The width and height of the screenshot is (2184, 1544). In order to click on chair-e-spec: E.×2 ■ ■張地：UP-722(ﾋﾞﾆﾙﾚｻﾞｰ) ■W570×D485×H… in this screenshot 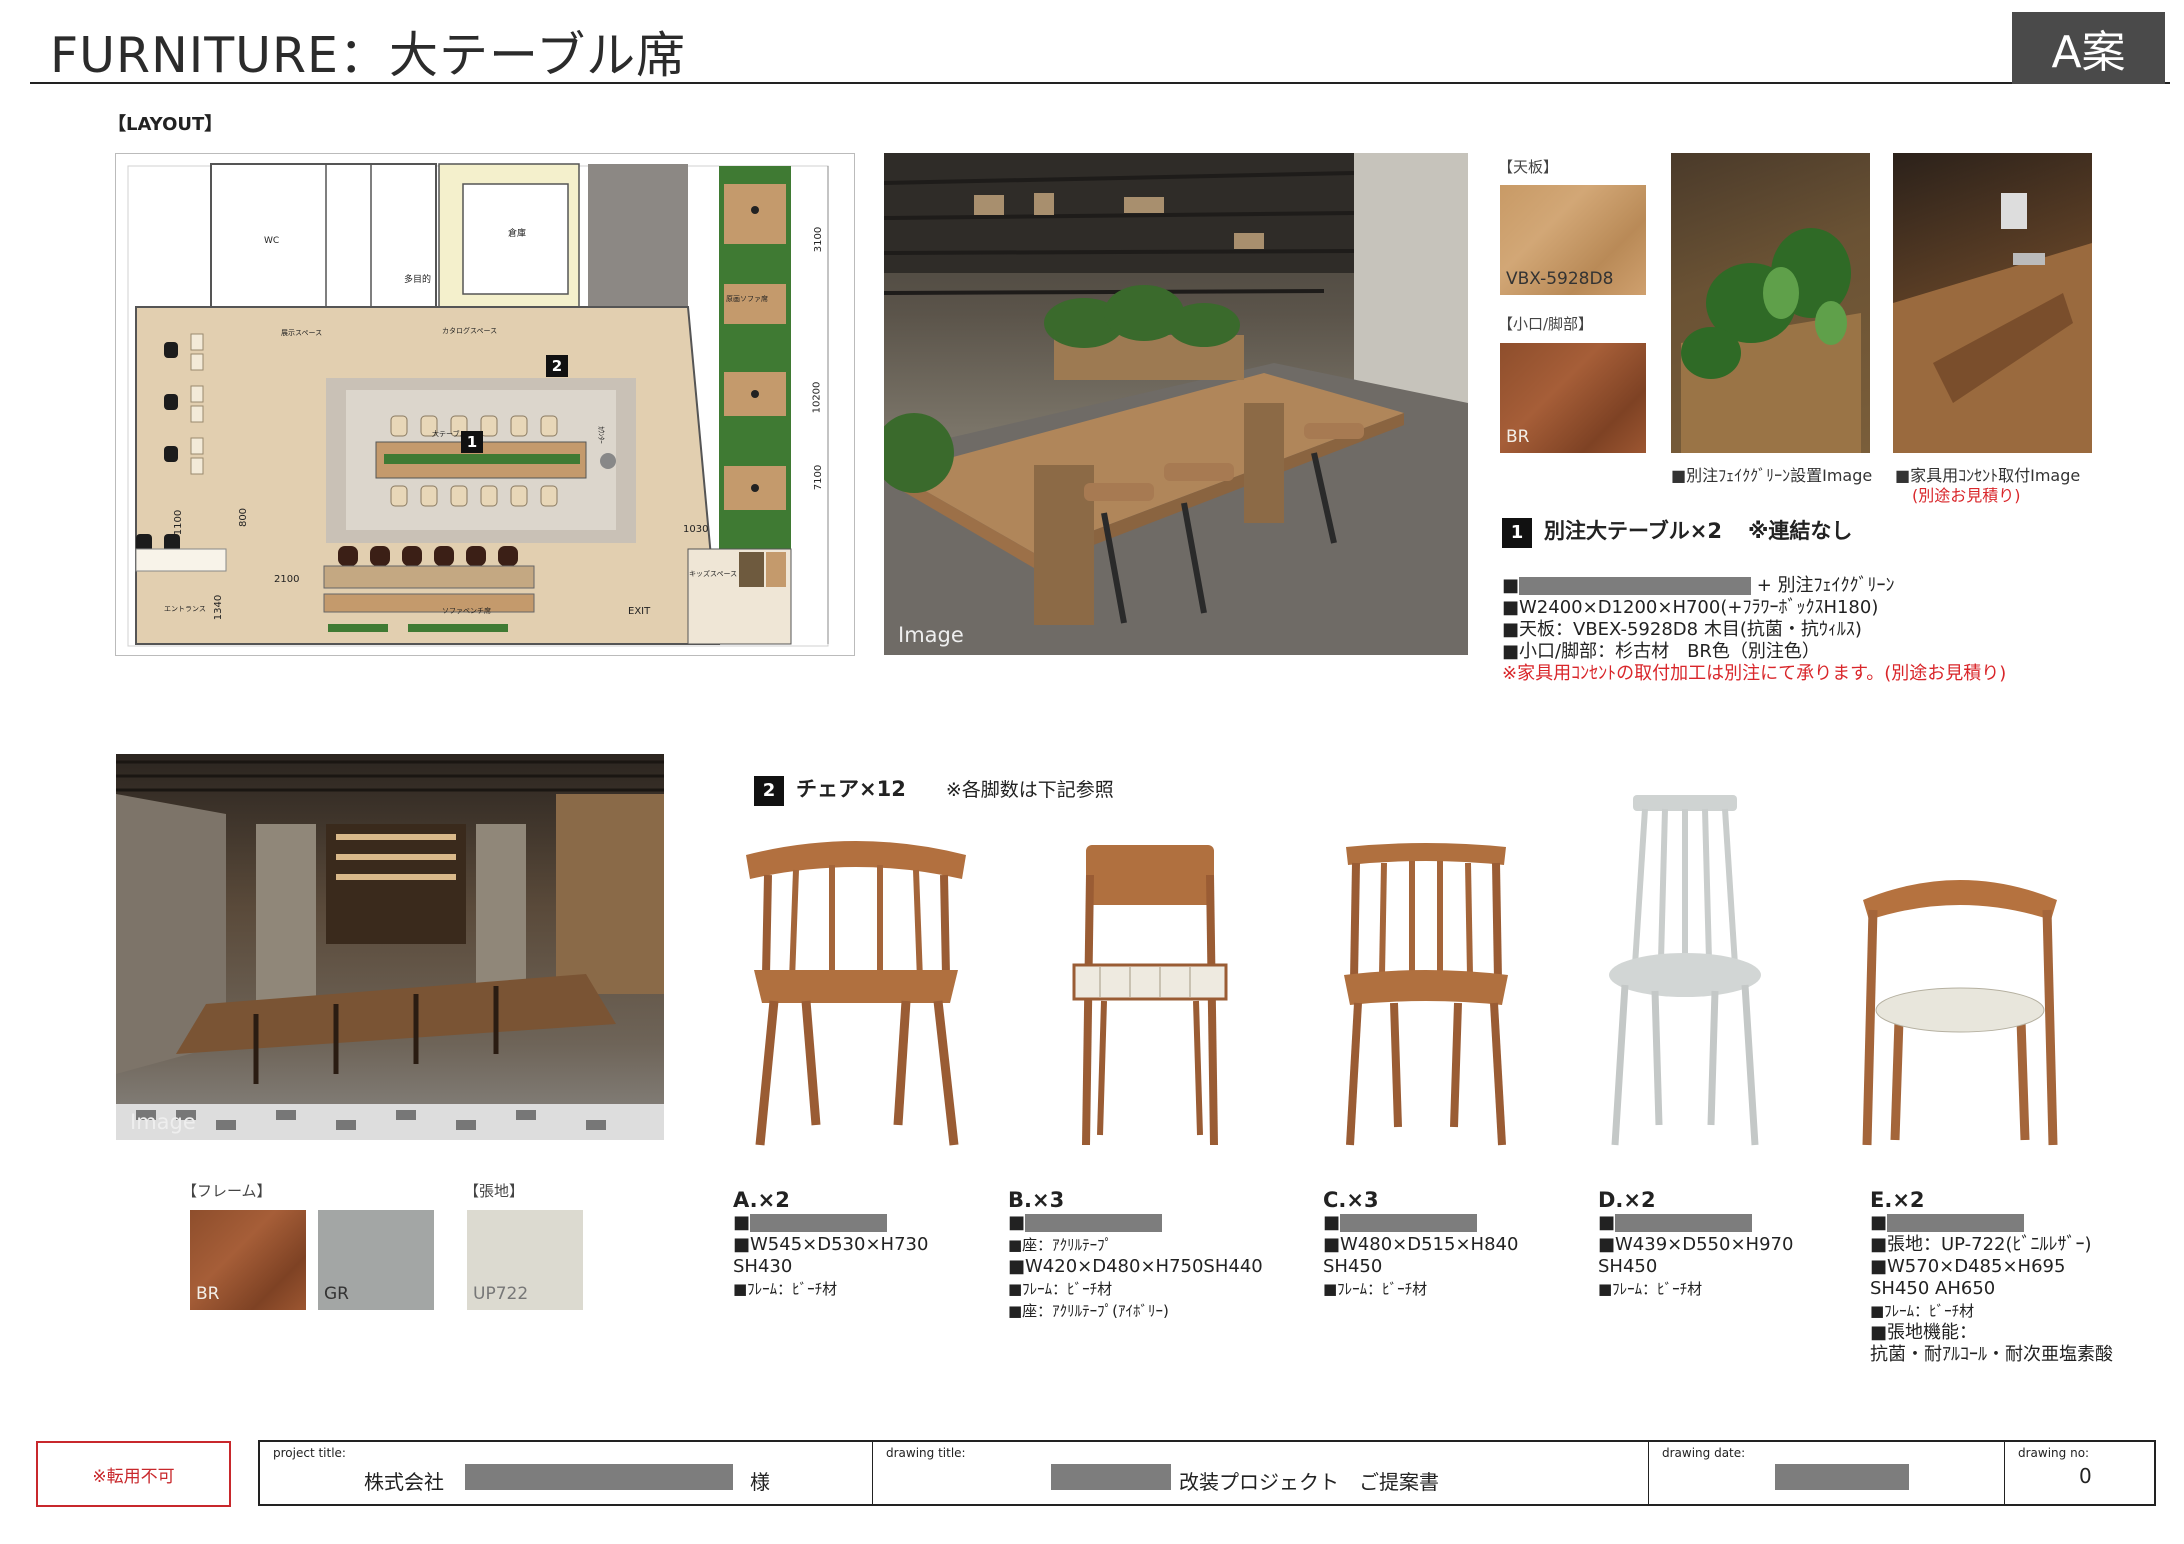, I will do `click(1991, 1277)`.